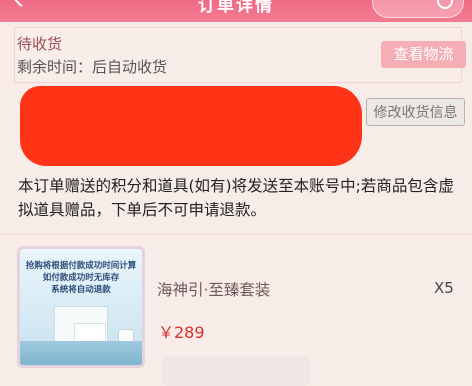  Describe the element at coordinates (418, 9) in the screenshot. I see `menu-capsule` at that location.